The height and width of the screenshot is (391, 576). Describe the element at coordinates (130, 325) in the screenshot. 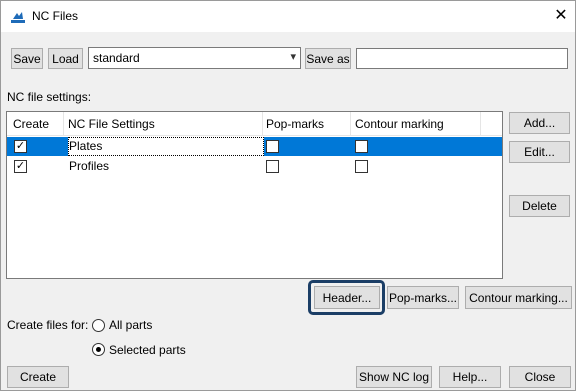

I see `all-parts-label: All parts` at that location.